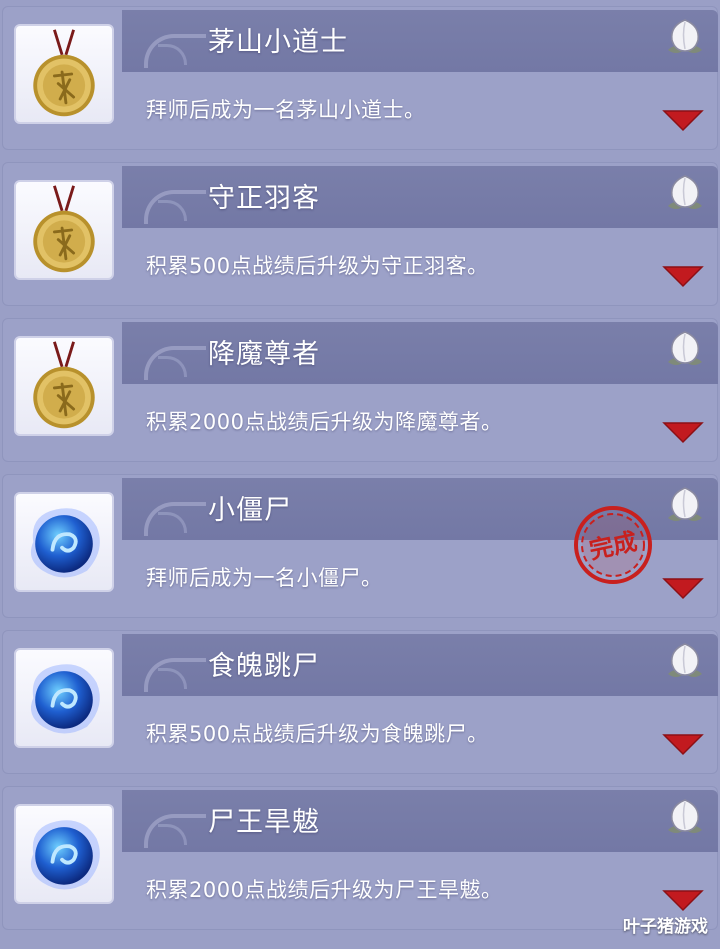 The image size is (720, 949). What do you see at coordinates (665, 927) in the screenshot?
I see `watermark: 叶子猪游戏` at bounding box center [665, 927].